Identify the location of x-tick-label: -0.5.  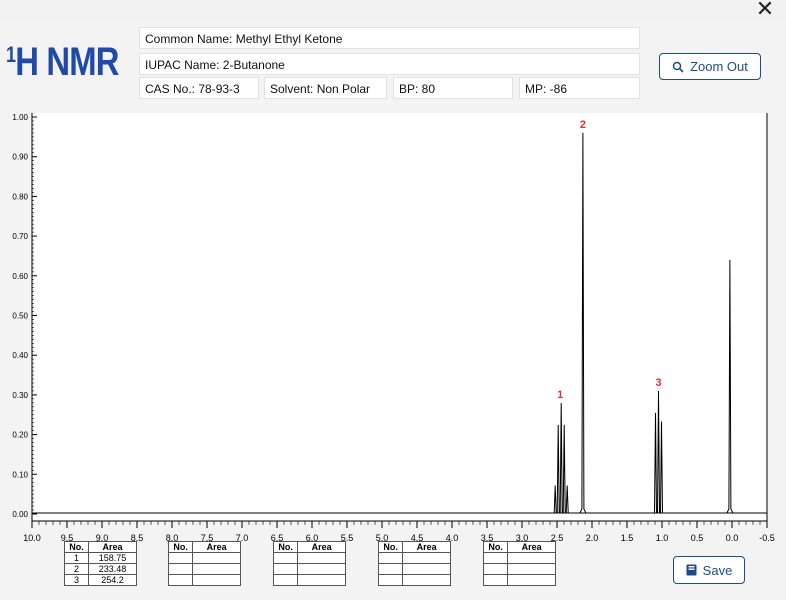
(767, 538).